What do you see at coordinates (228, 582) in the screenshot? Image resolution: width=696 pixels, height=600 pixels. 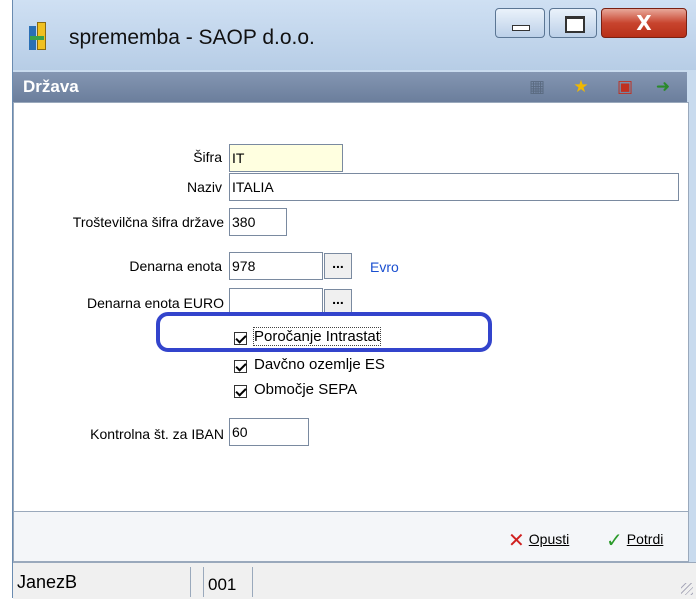 I see `status-code: 001` at bounding box center [228, 582].